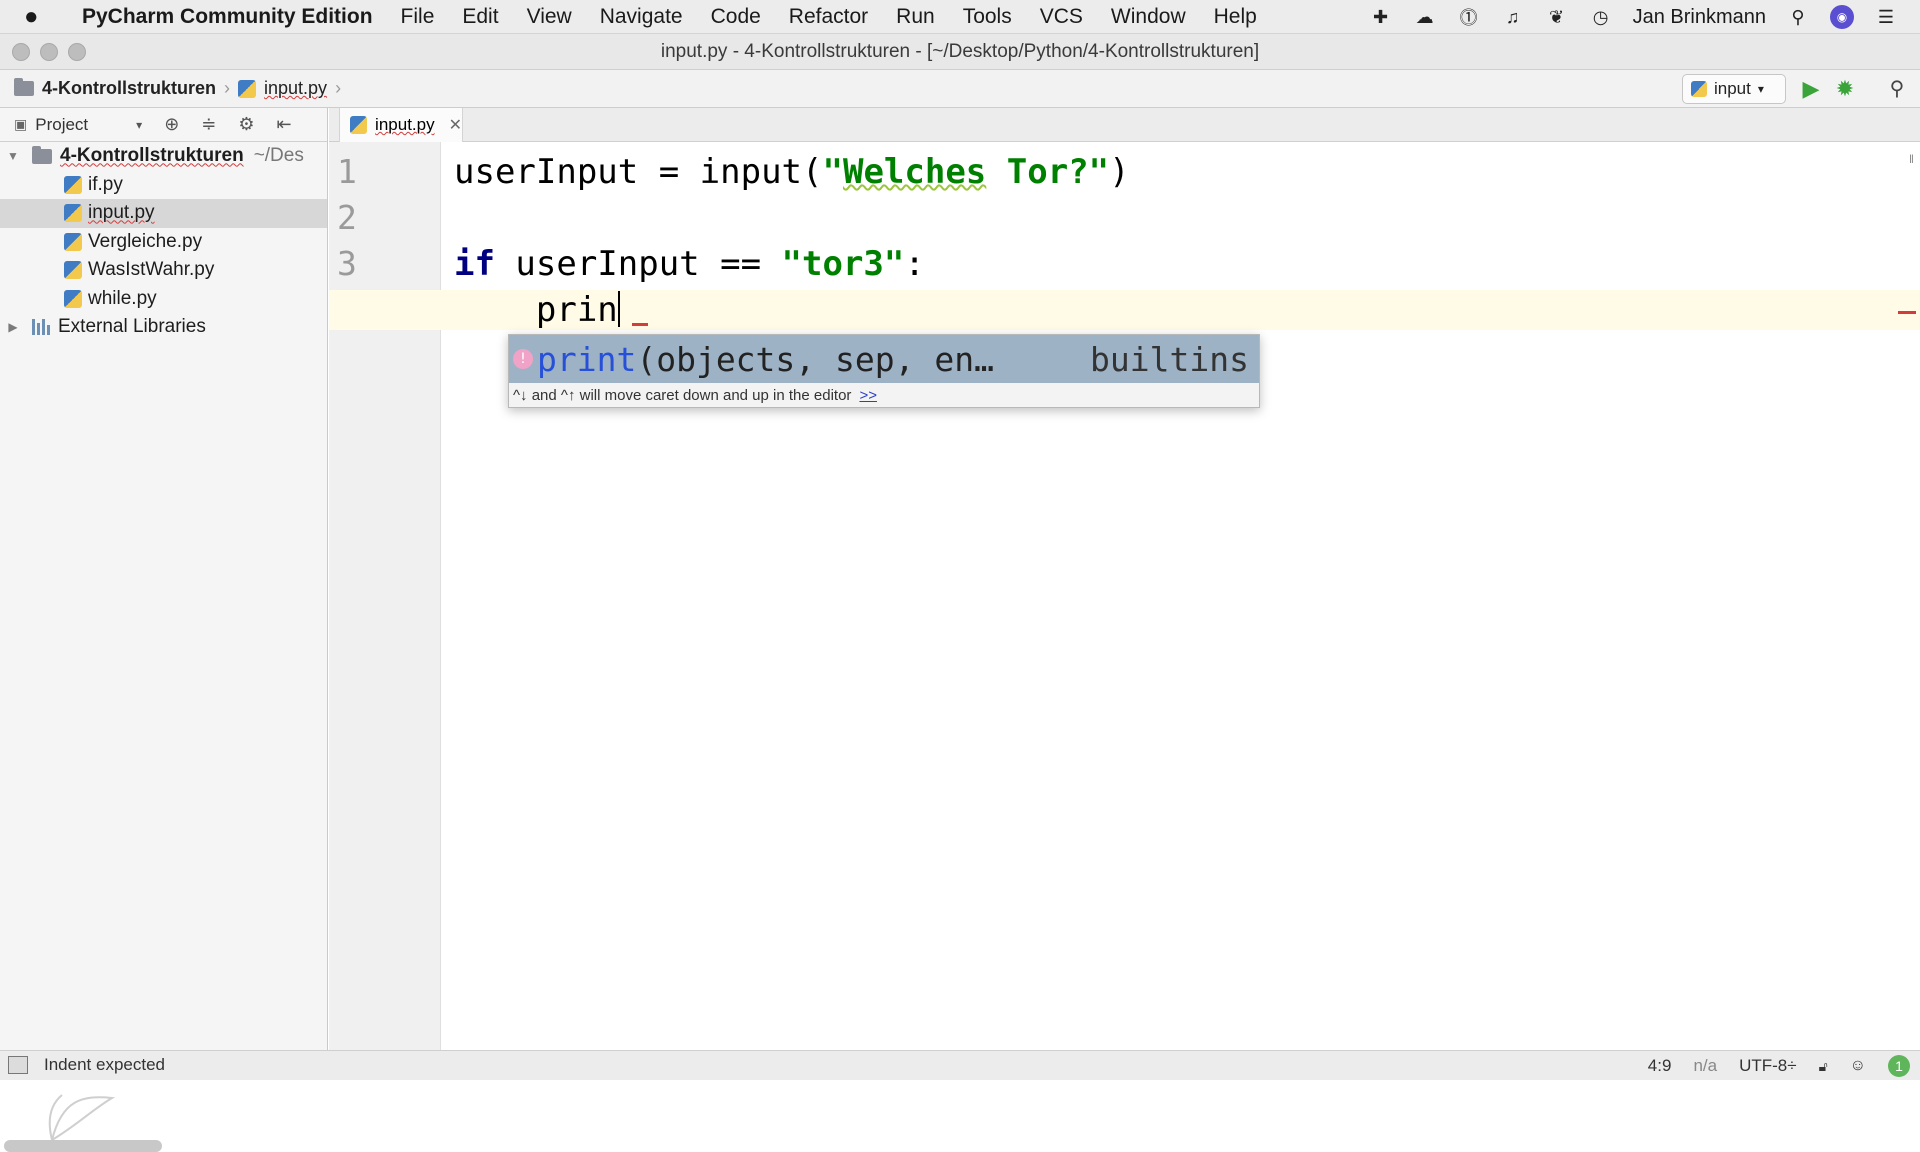 This screenshot has height=1152, width=1920. What do you see at coordinates (1705, 1066) in the screenshot?
I see `line-separator: n/a` at bounding box center [1705, 1066].